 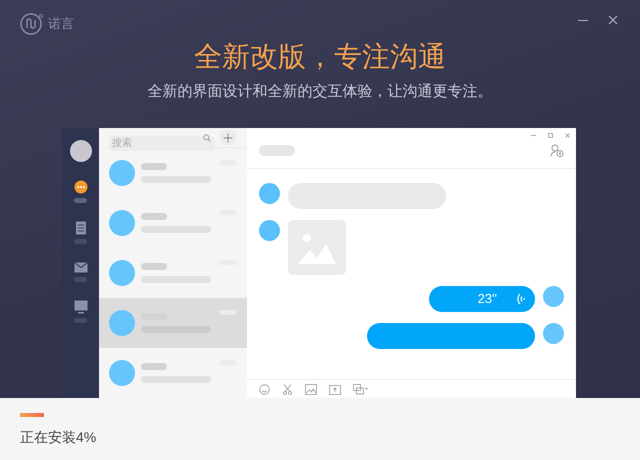 What do you see at coordinates (557, 150) in the screenshot?
I see `add-user-icon` at bounding box center [557, 150].